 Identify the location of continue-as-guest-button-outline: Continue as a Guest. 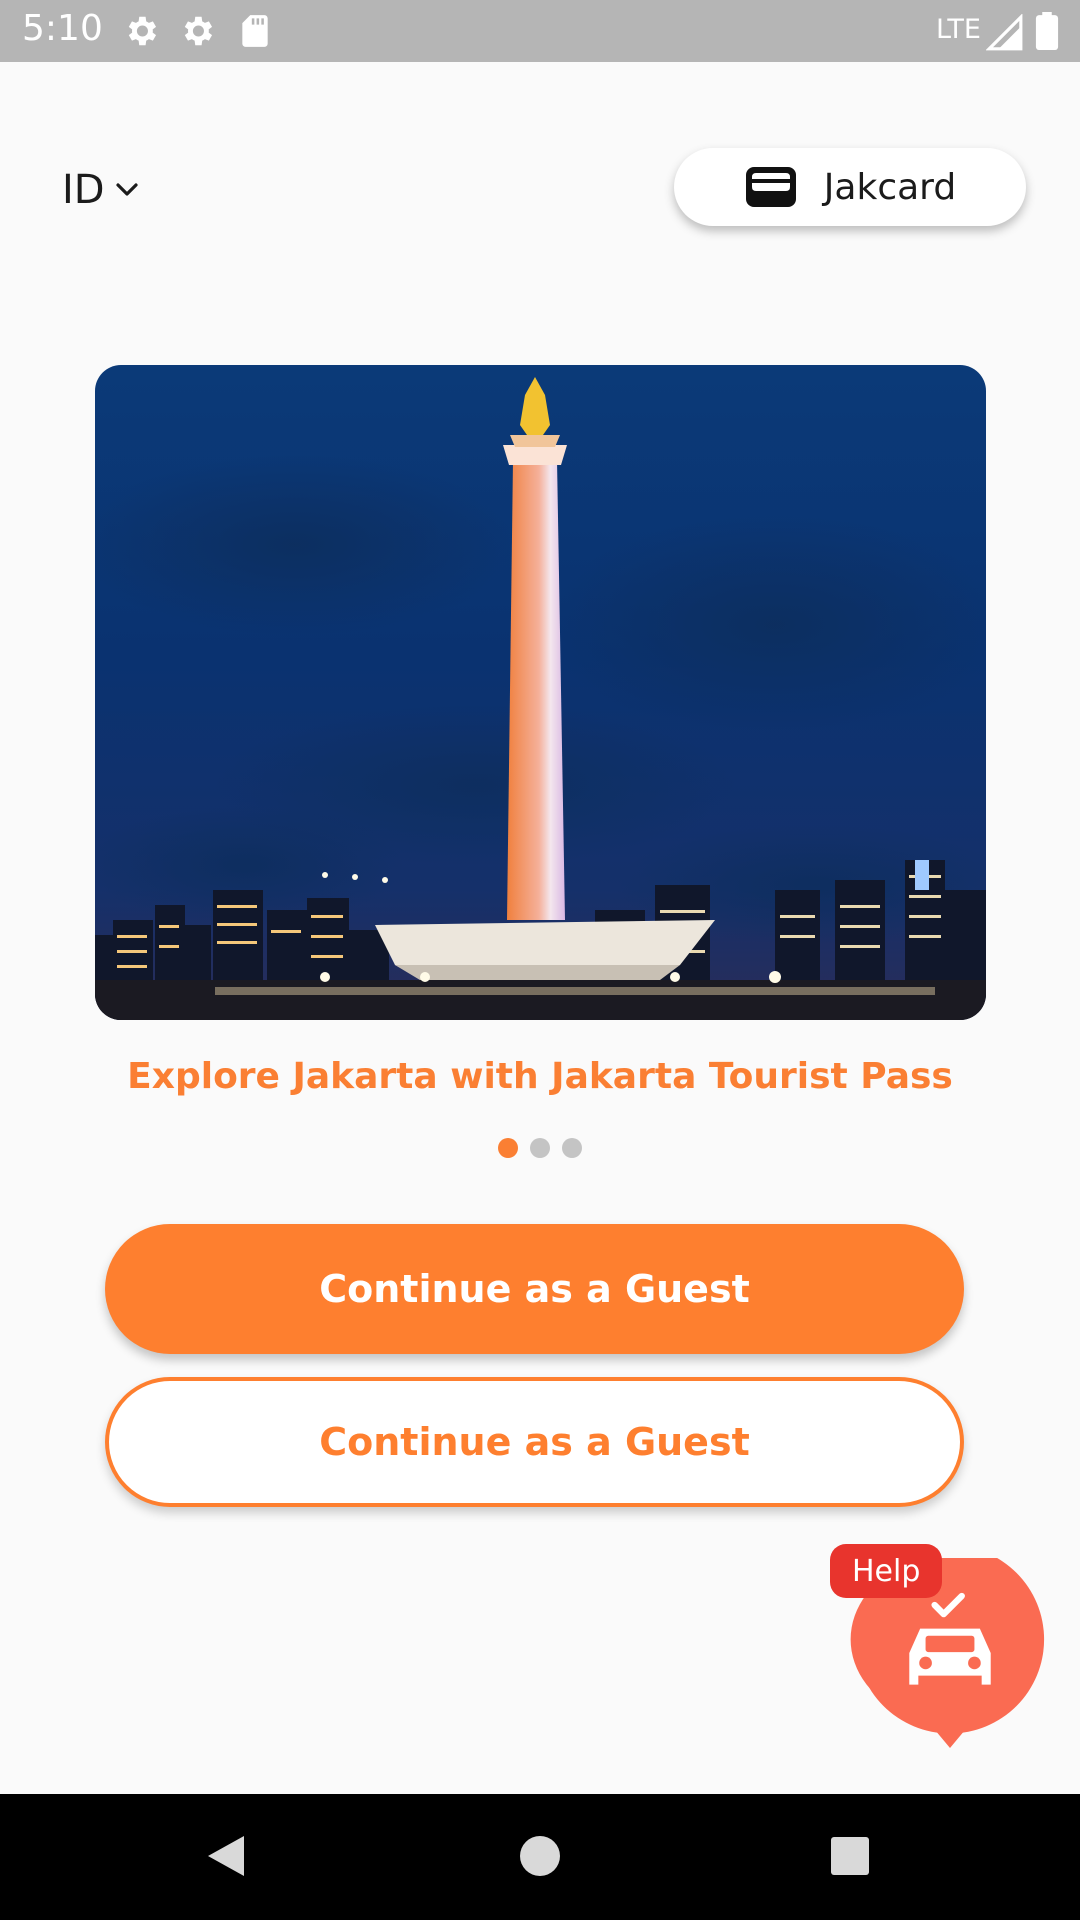
(534, 1442).